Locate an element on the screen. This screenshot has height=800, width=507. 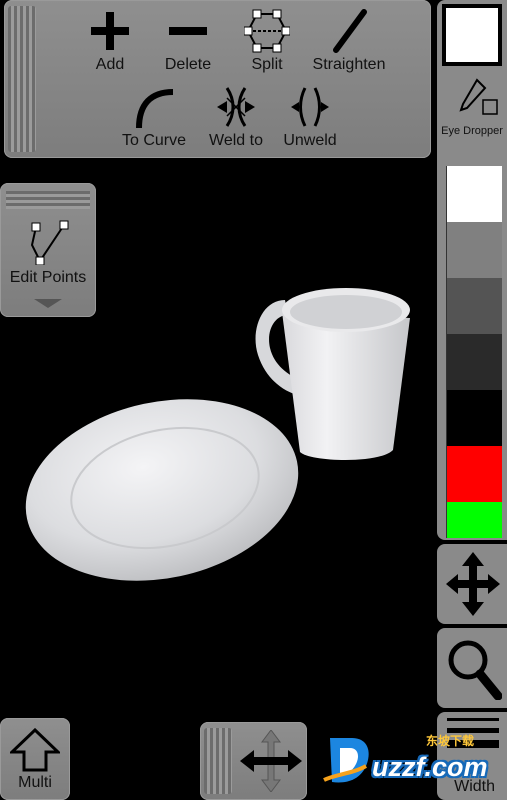
add-label: Add is located at coordinates (110, 64).